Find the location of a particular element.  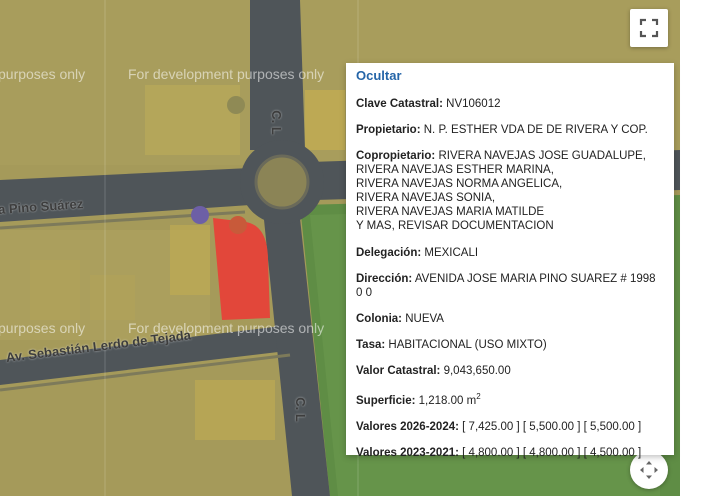

clave-value: NV106012 is located at coordinates (473, 104).